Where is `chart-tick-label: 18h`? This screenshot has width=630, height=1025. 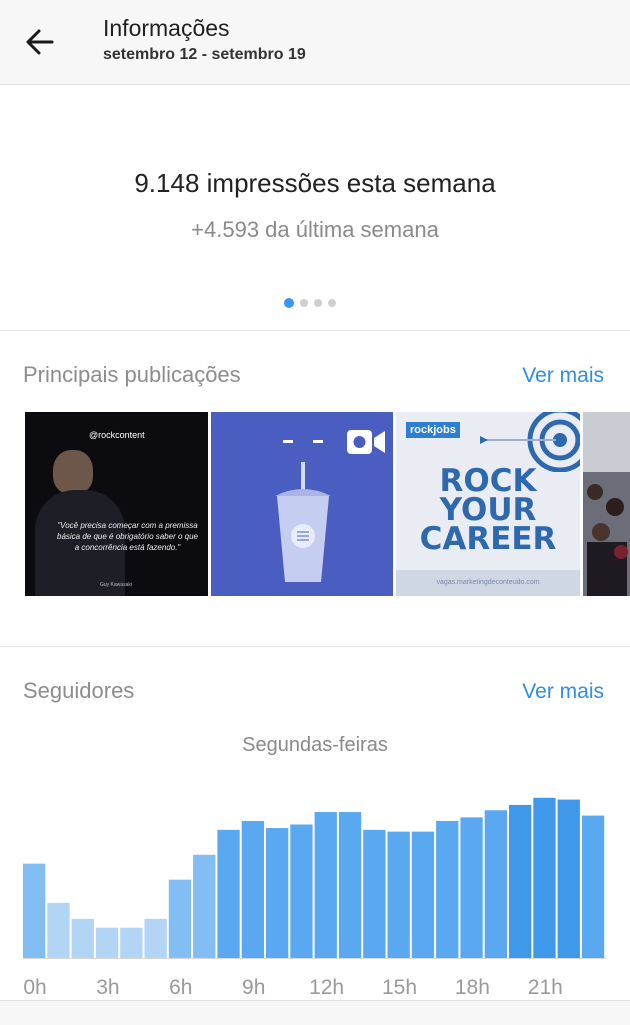 chart-tick-label: 18h is located at coordinates (472, 987).